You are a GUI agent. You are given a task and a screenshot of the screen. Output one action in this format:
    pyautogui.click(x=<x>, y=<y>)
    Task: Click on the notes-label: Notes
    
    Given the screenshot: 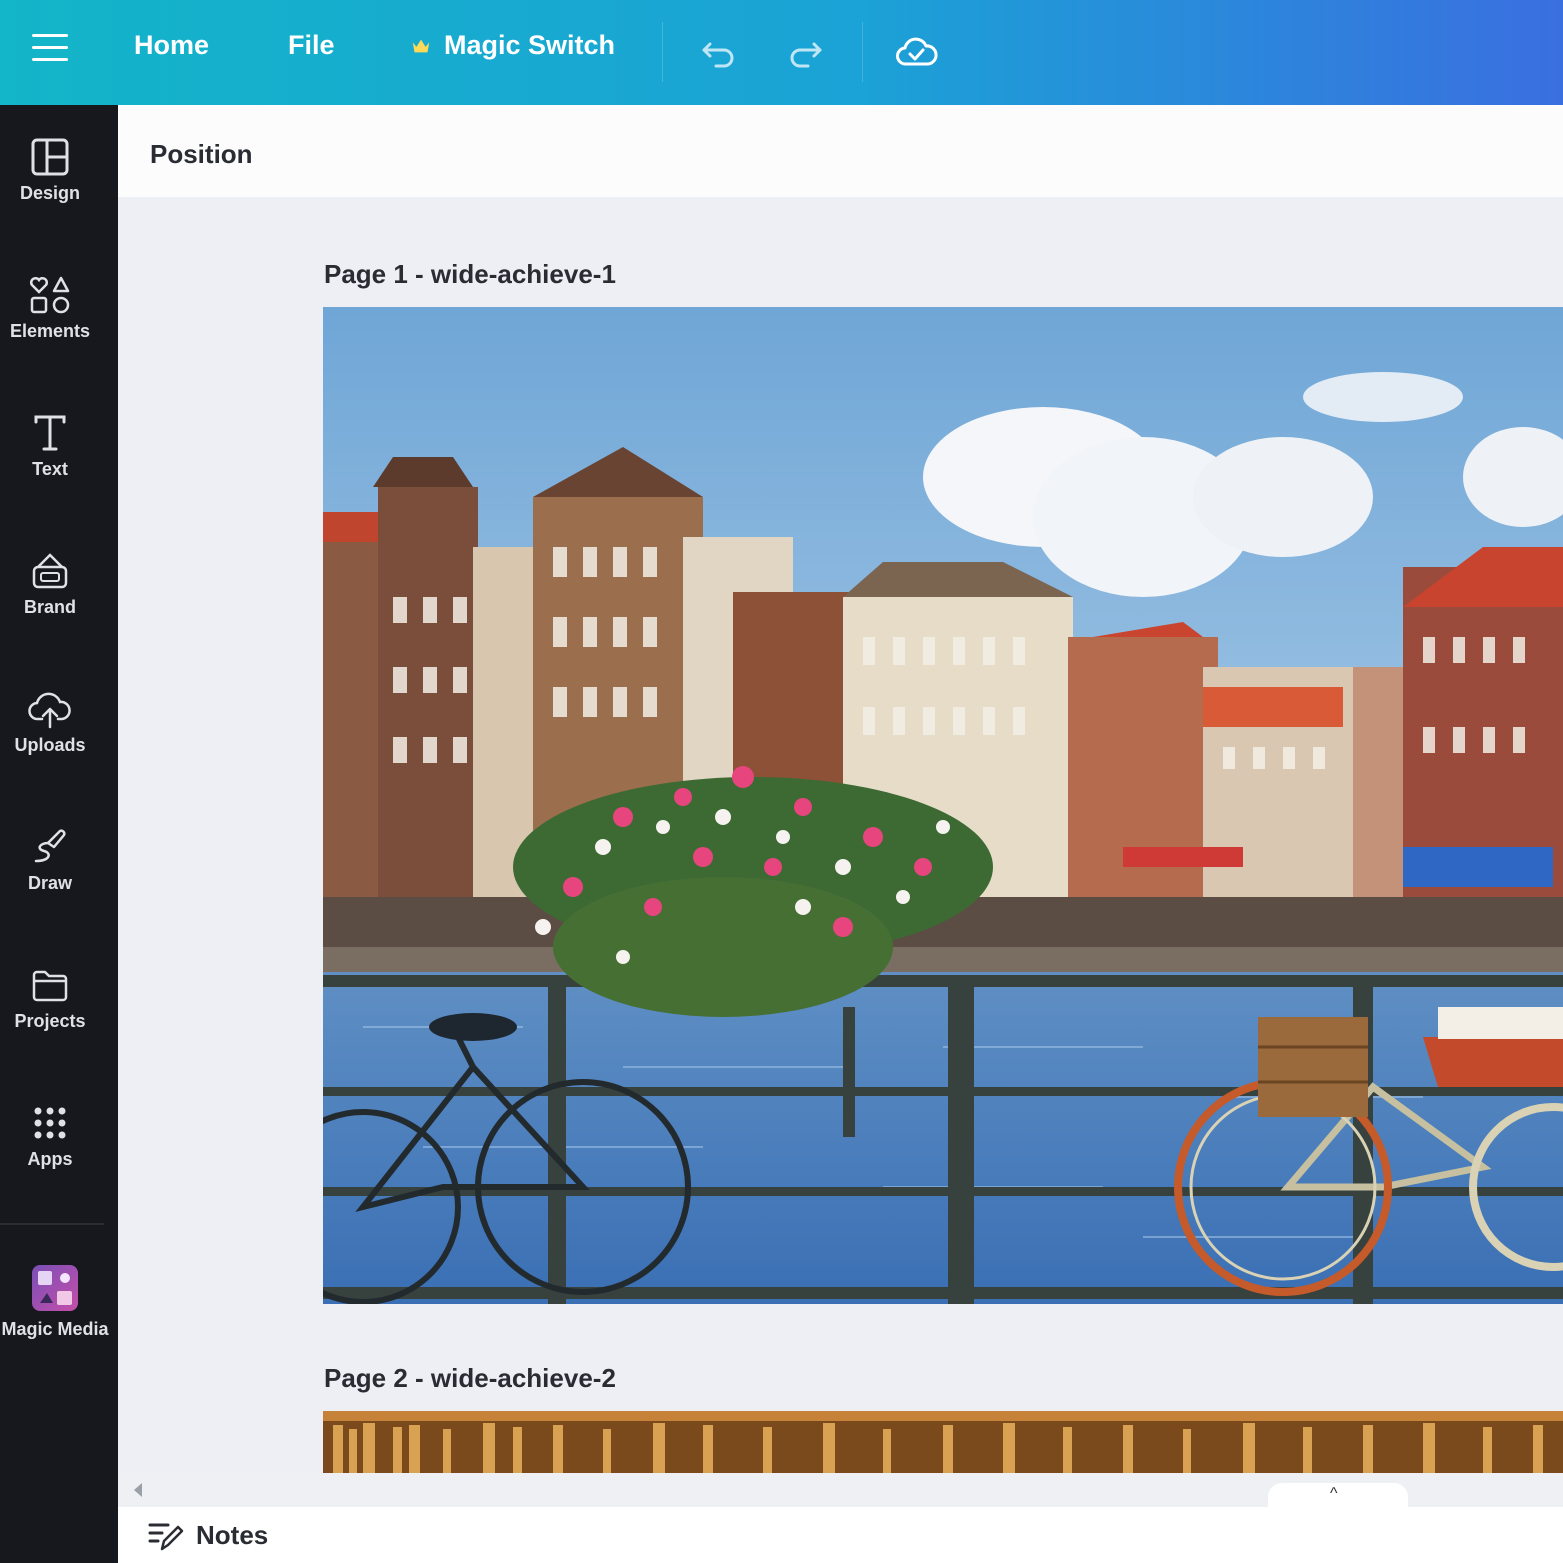 What is the action you would take?
    pyautogui.click(x=232, y=1534)
    